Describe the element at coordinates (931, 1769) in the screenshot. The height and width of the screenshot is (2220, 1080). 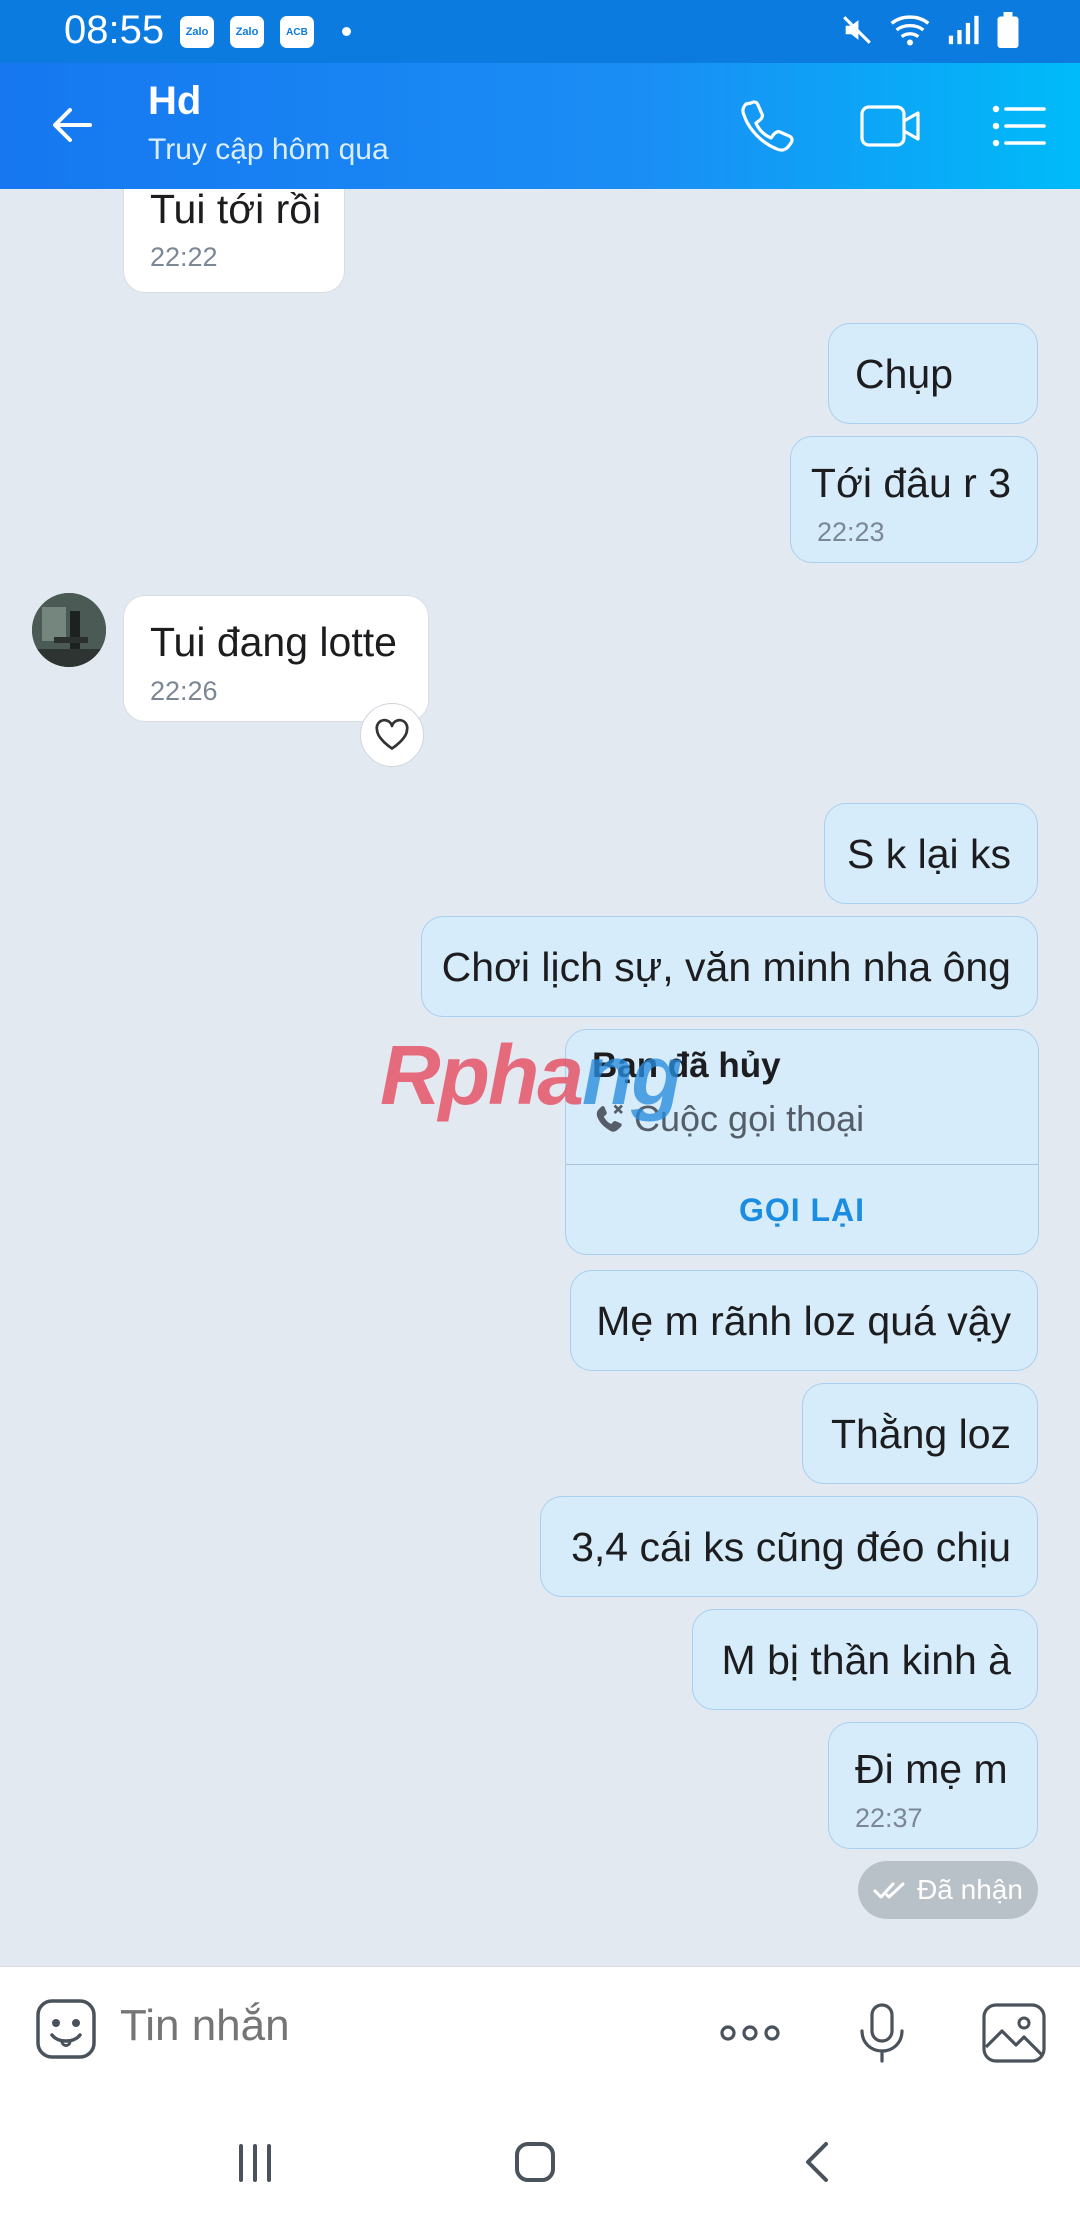
I see `message-text: Đi mẹ m` at that location.